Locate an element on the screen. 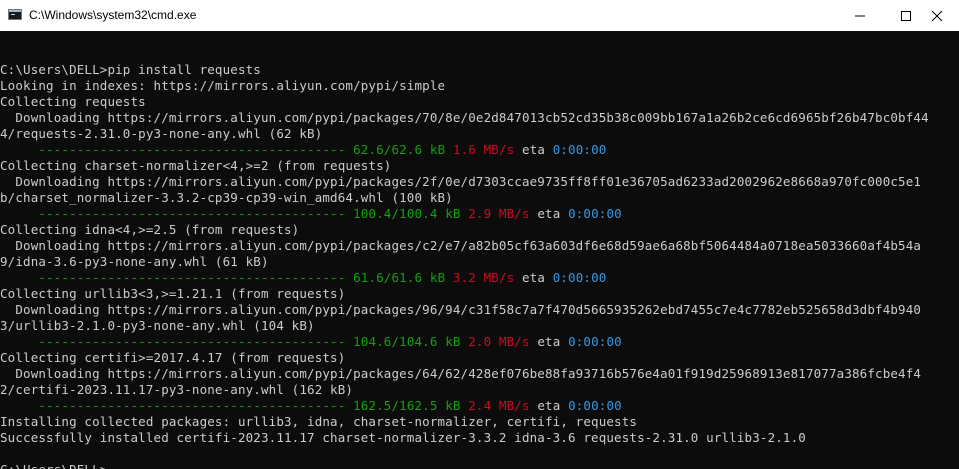 Image resolution: width=959 pixels, height=469 pixels. download-speed: 2.0 MB/s is located at coordinates (499, 341).